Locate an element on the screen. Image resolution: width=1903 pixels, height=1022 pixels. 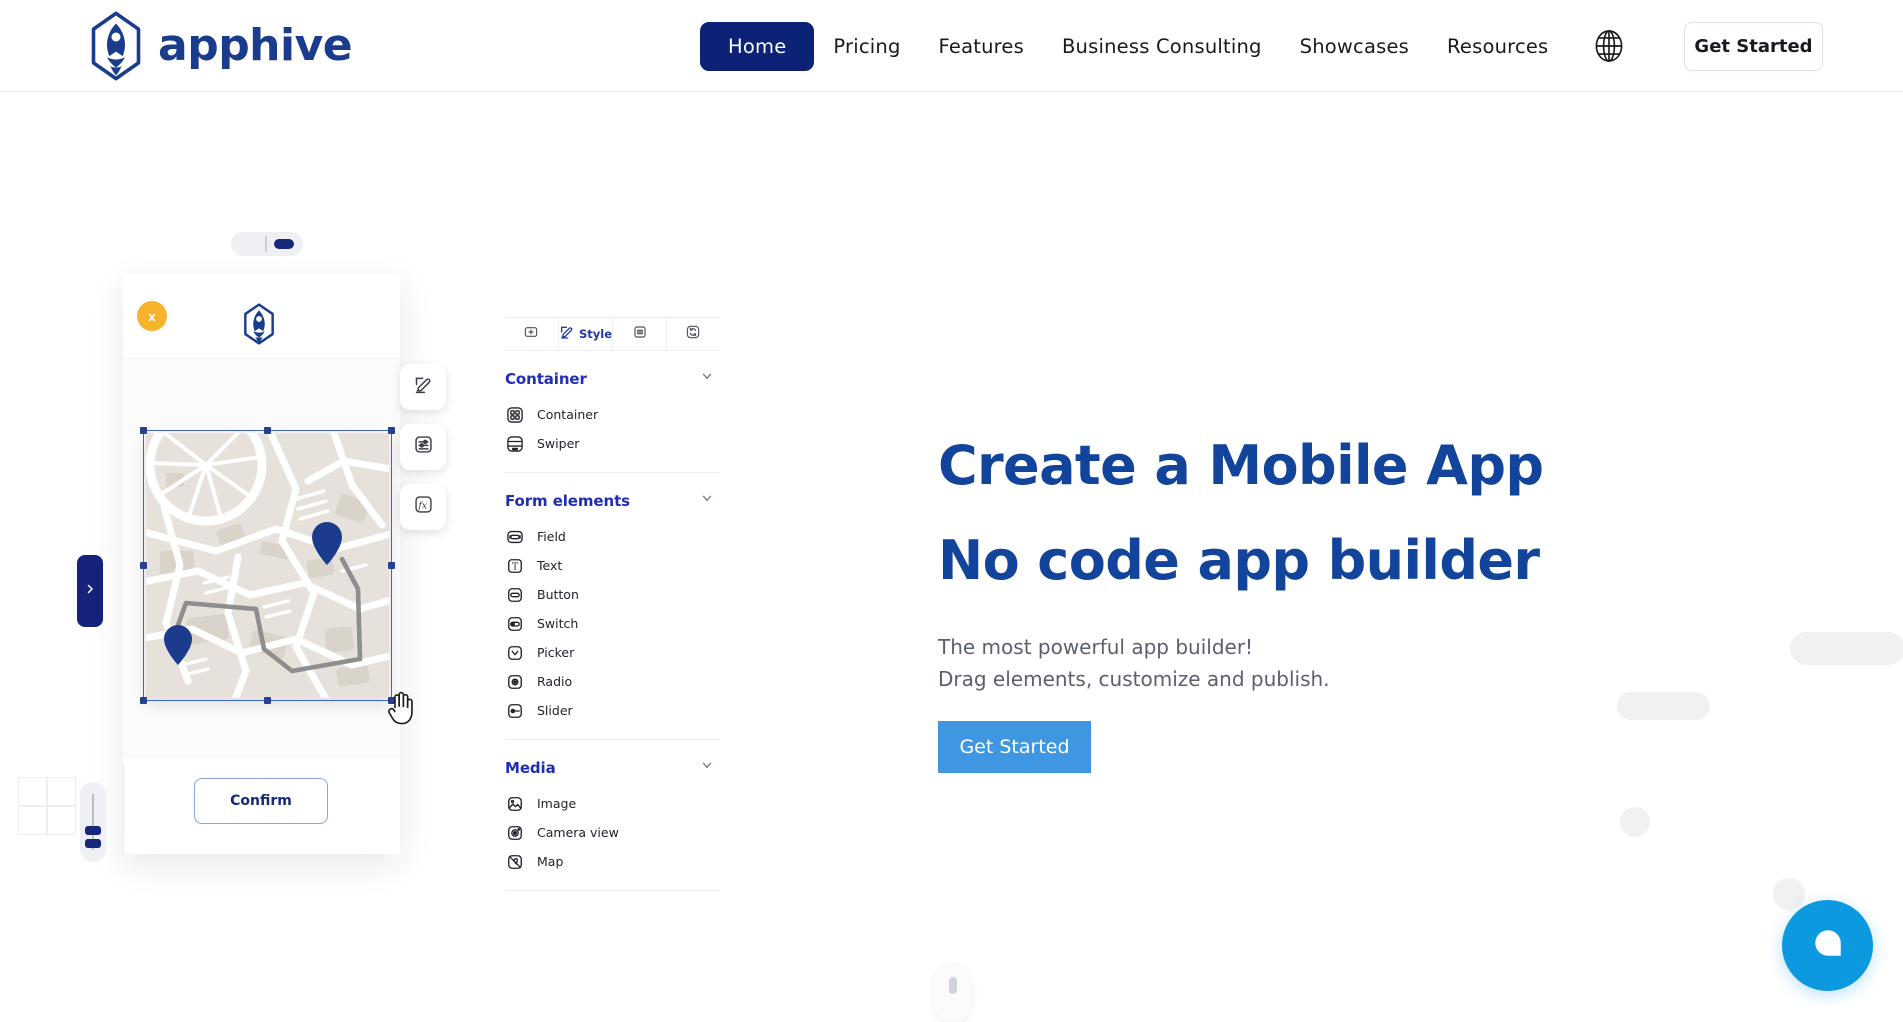
selected-map-widget is located at coordinates (267, 565).